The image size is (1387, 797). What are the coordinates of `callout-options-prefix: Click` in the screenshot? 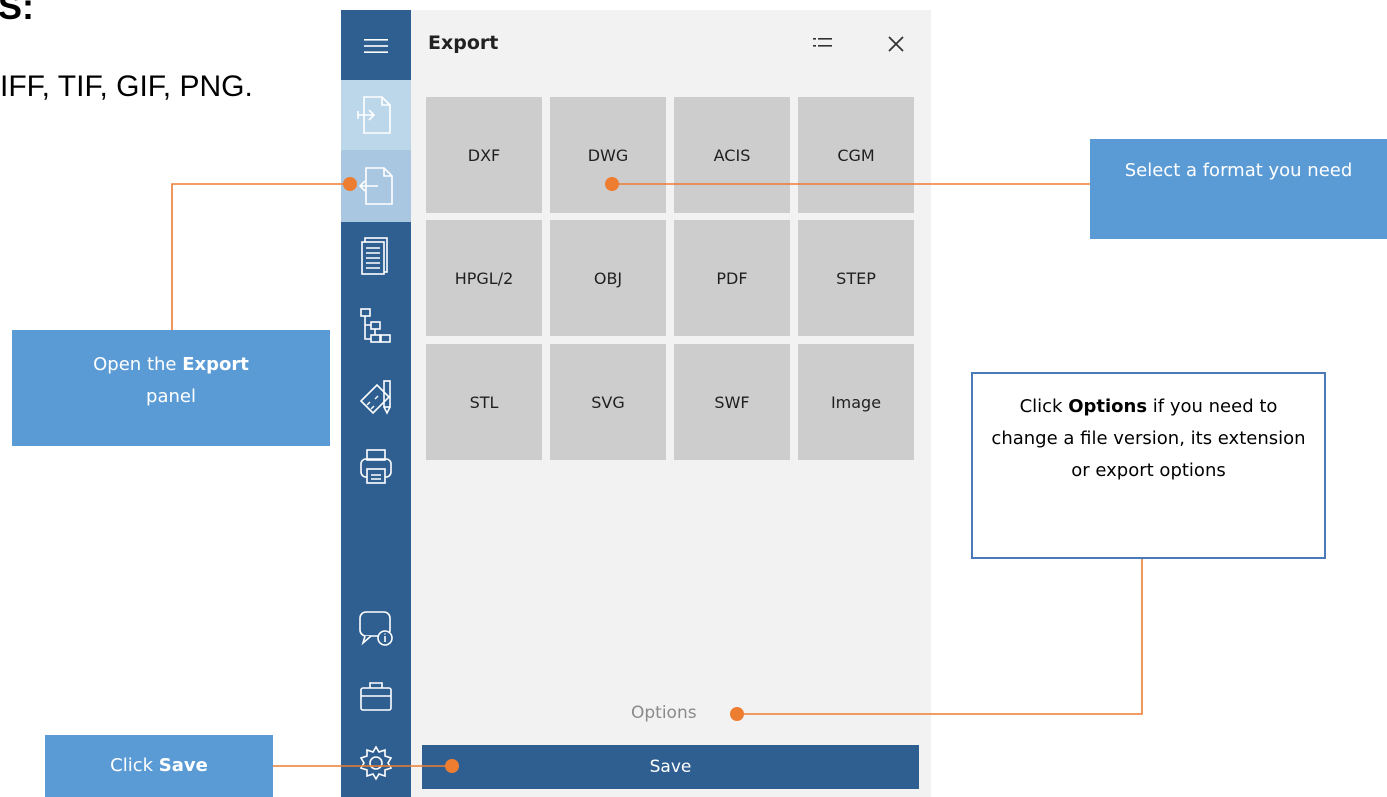 It's located at (1044, 406).